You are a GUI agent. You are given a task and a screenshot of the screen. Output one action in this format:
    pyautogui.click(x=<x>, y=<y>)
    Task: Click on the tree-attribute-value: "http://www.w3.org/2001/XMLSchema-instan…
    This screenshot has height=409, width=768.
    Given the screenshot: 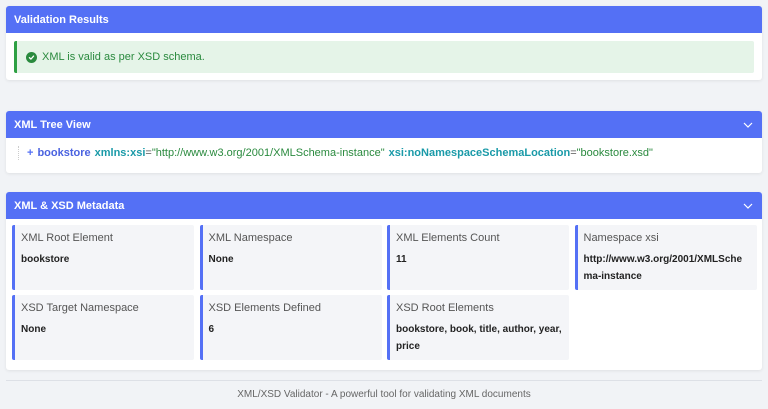 What is the action you would take?
    pyautogui.click(x=268, y=153)
    